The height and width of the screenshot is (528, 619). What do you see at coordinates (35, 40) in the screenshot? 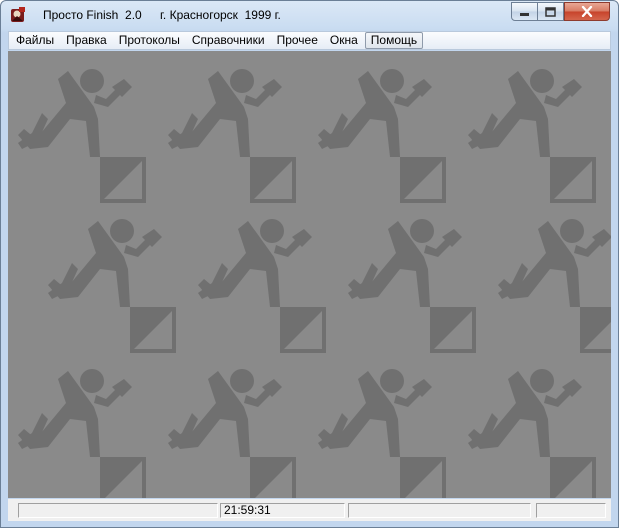
I see `menu-item-0: Файлы` at bounding box center [35, 40].